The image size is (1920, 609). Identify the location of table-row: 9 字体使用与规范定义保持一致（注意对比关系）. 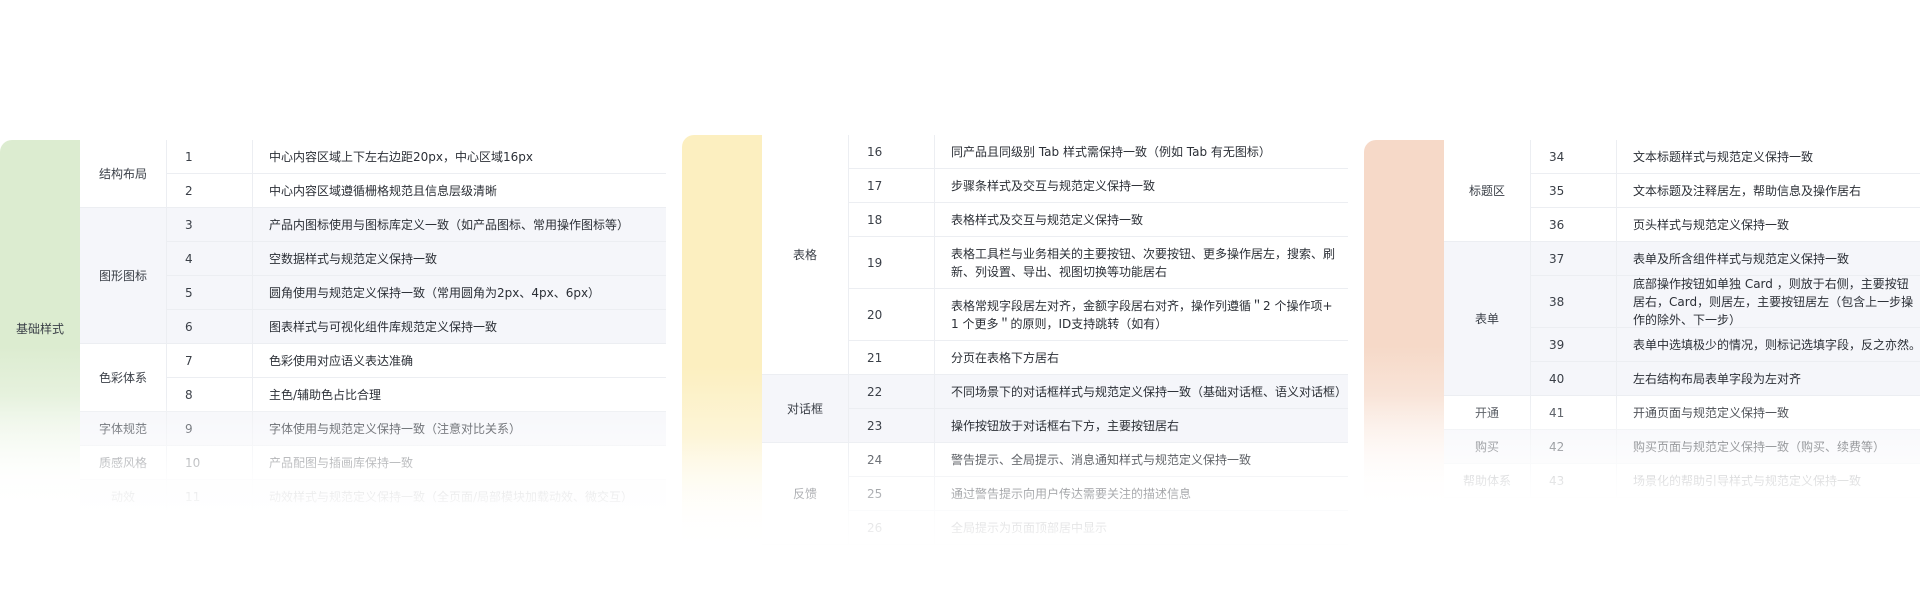
(416, 429).